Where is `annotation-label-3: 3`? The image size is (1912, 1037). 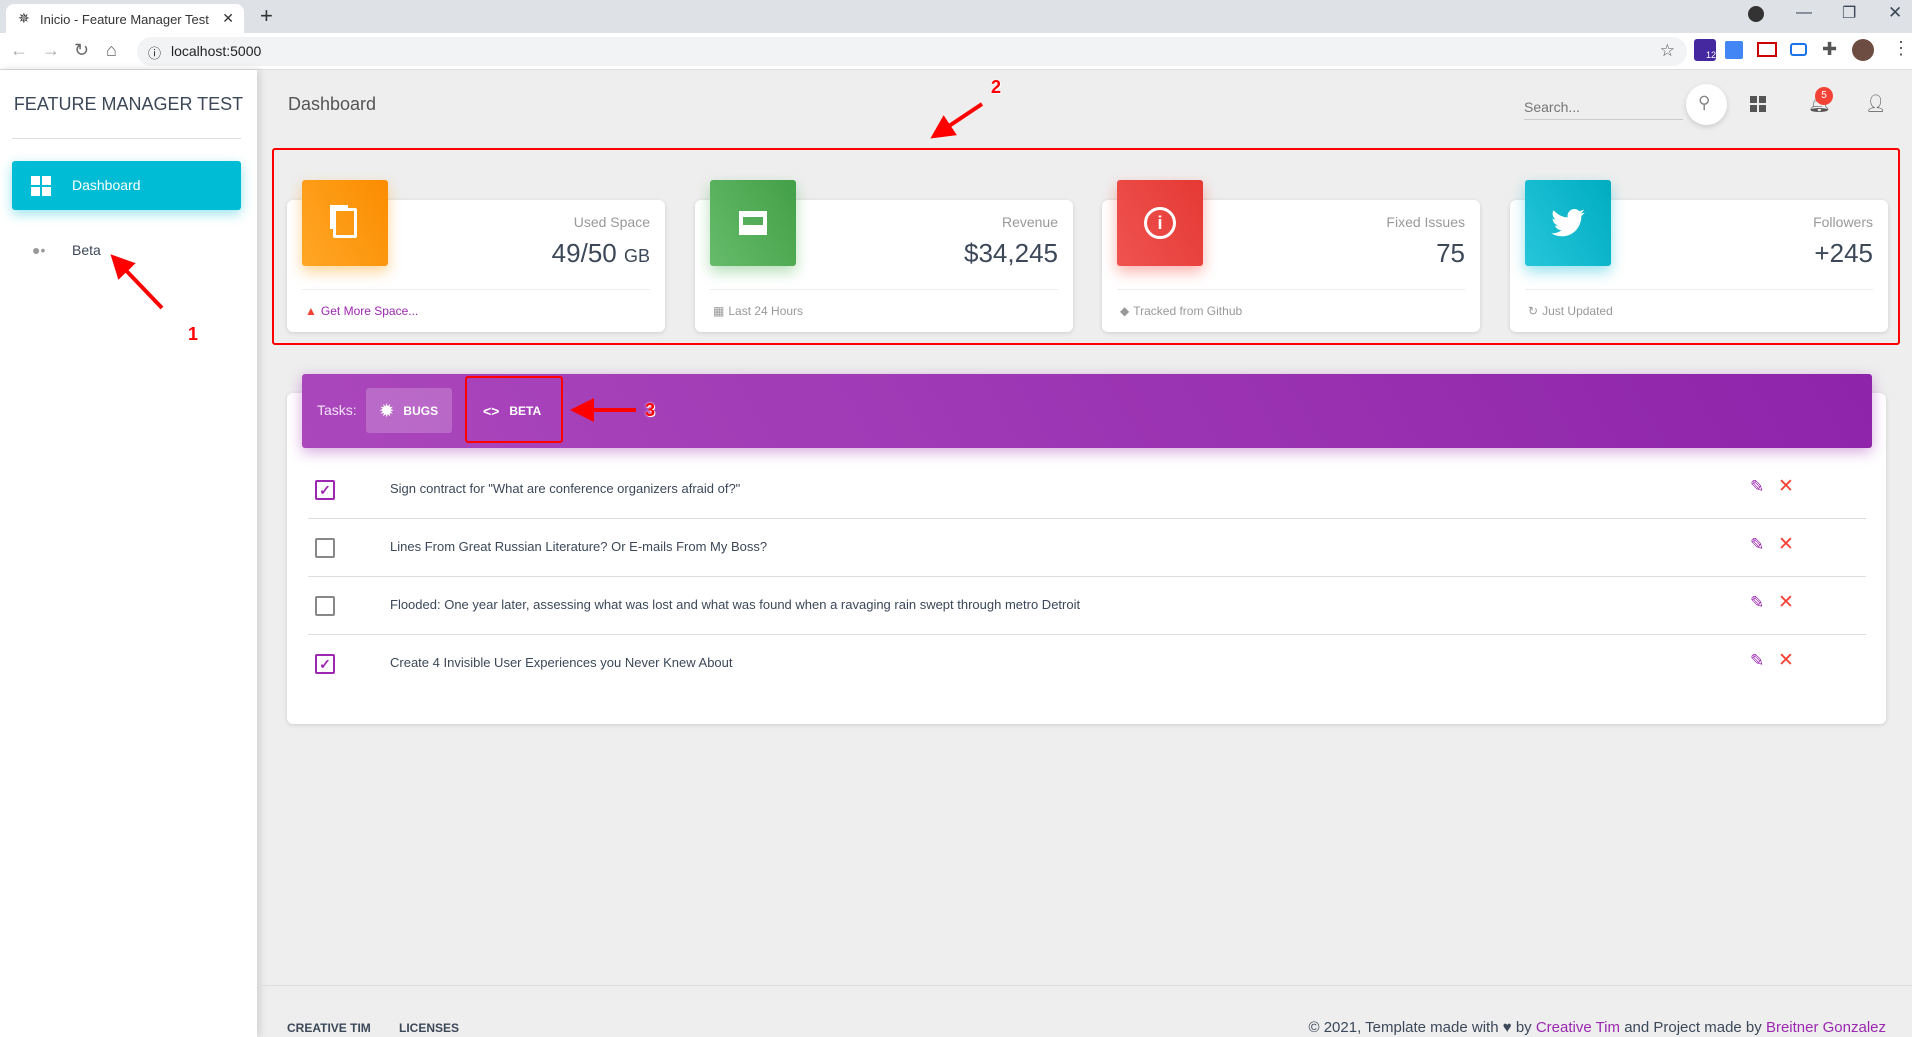 annotation-label-3: 3 is located at coordinates (650, 410).